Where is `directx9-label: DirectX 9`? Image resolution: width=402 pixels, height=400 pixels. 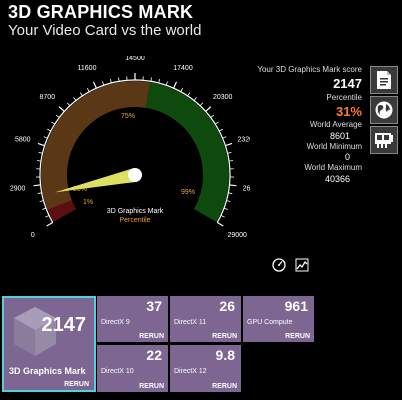
directx9-label: DirectX 9 is located at coordinates (115, 322).